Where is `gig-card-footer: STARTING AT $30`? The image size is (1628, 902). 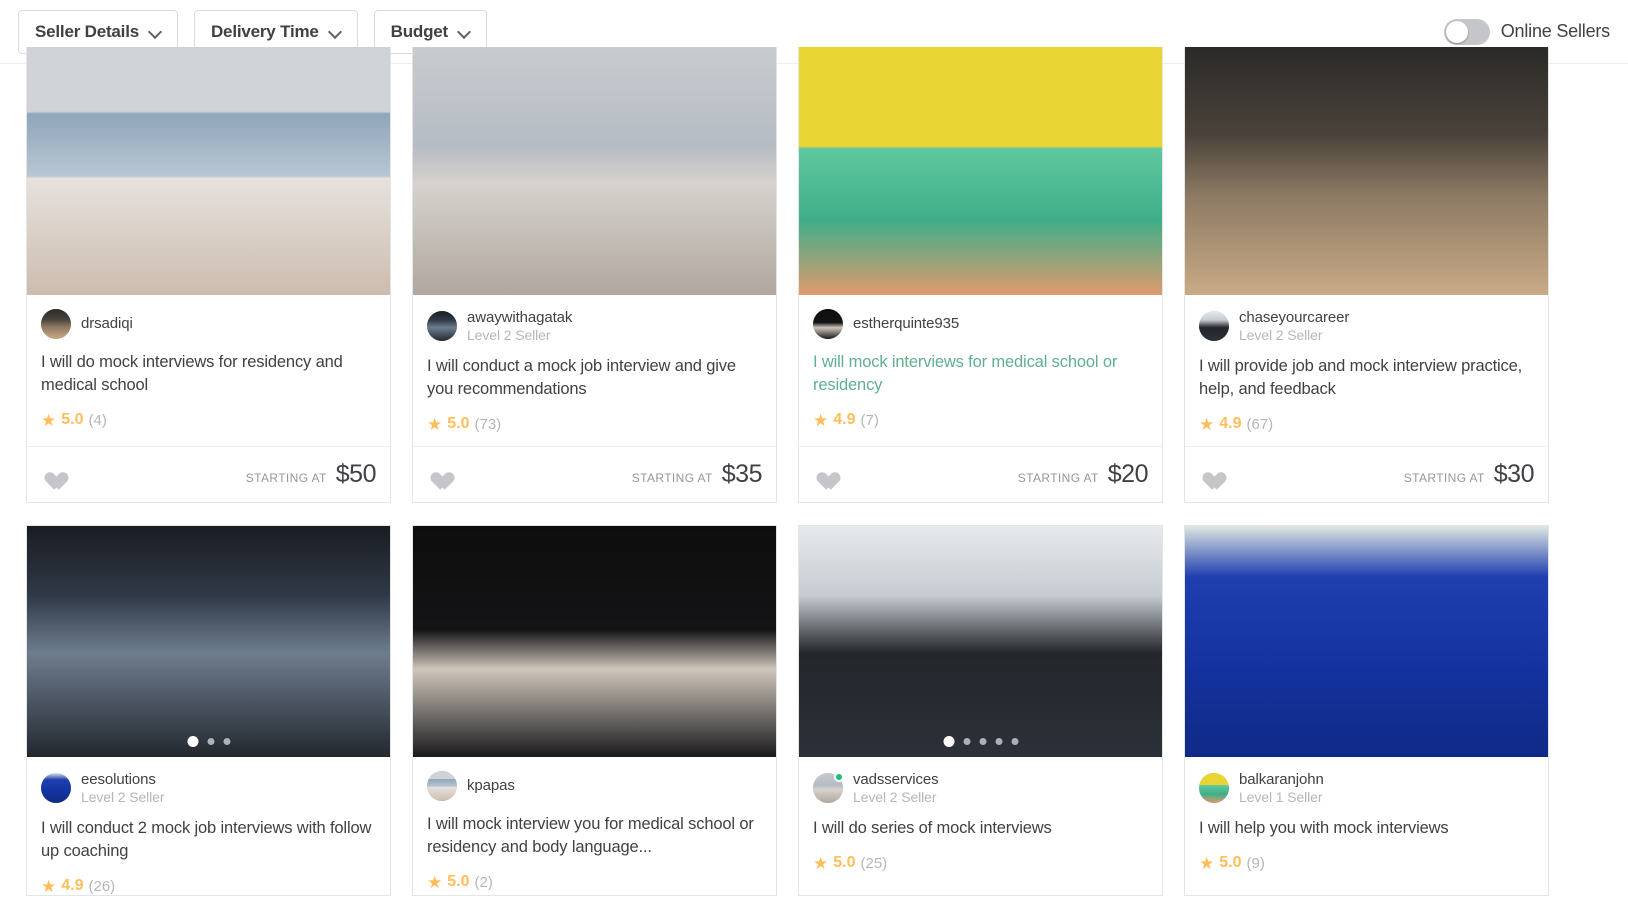 gig-card-footer: STARTING AT $30 is located at coordinates (1366, 474).